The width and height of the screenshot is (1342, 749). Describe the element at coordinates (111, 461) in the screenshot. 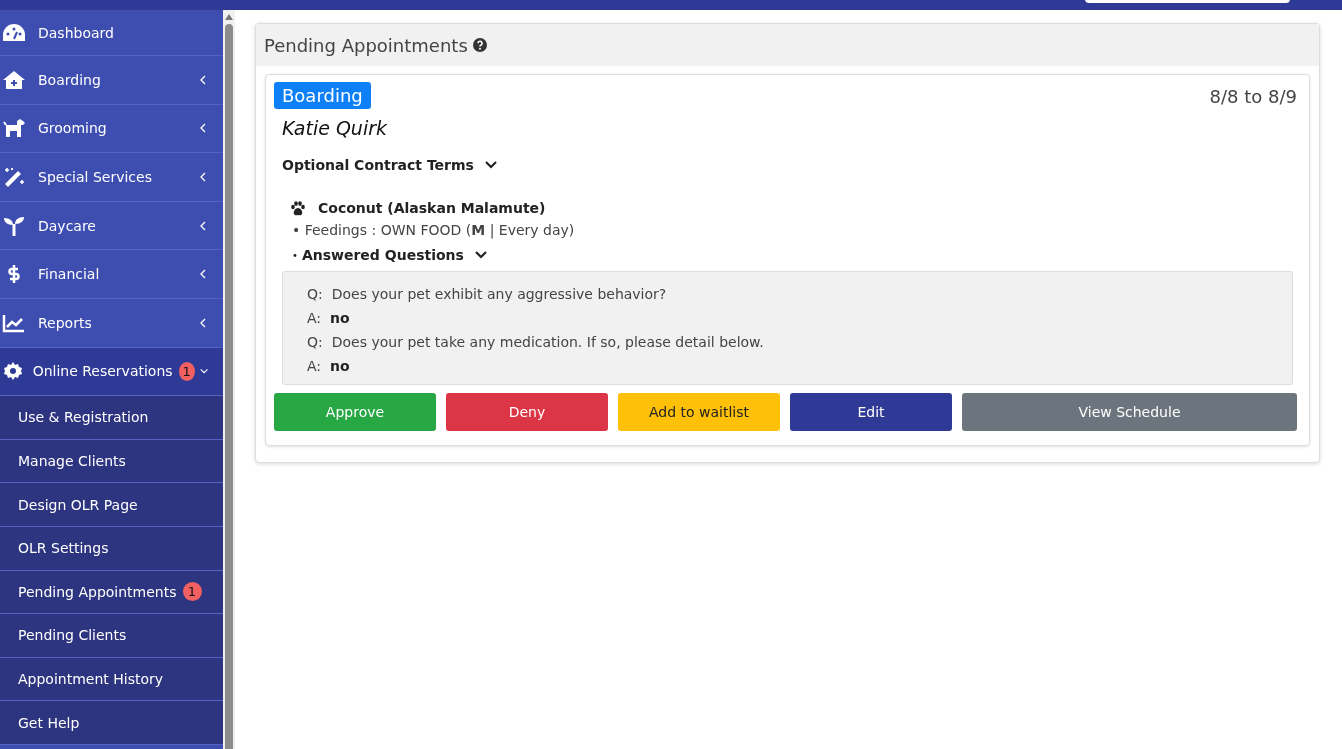

I see `sidebar-subitem: Manage Clients` at that location.